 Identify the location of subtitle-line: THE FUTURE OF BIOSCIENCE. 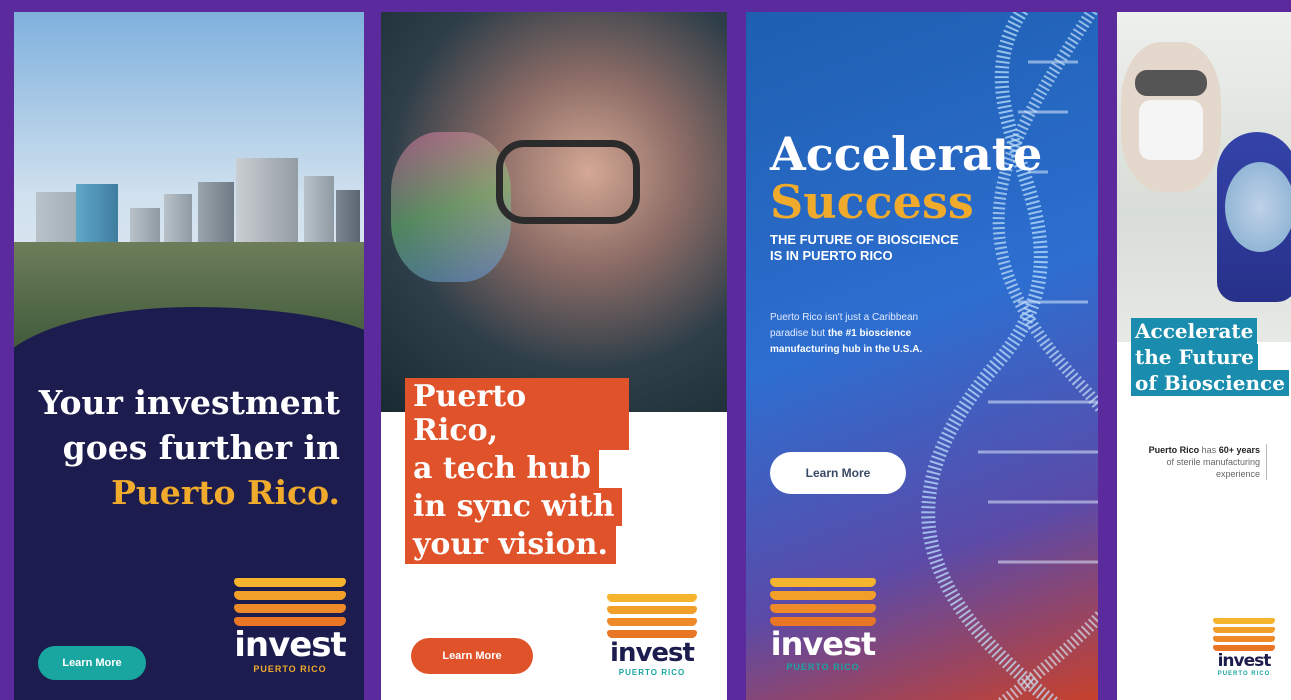
(864, 239).